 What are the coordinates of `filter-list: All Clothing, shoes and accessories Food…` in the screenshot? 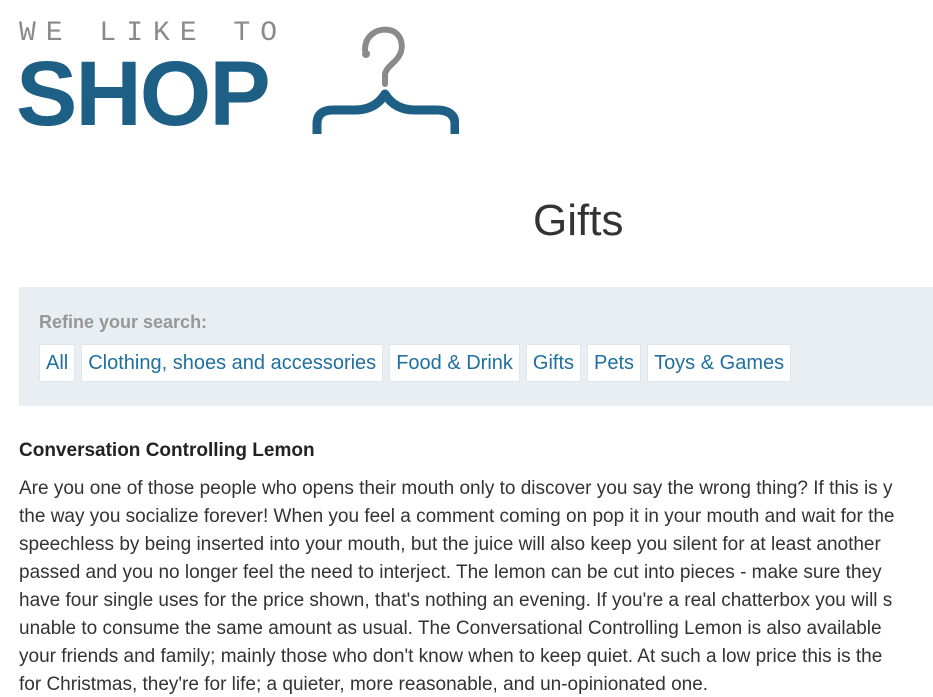 It's located at (486, 363).